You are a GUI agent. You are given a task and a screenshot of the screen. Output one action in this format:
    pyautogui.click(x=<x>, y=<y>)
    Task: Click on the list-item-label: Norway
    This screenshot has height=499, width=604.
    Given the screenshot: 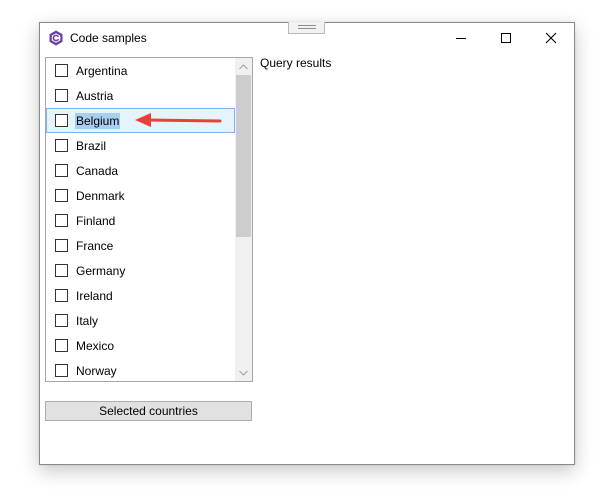 What is the action you would take?
    pyautogui.click(x=96, y=371)
    